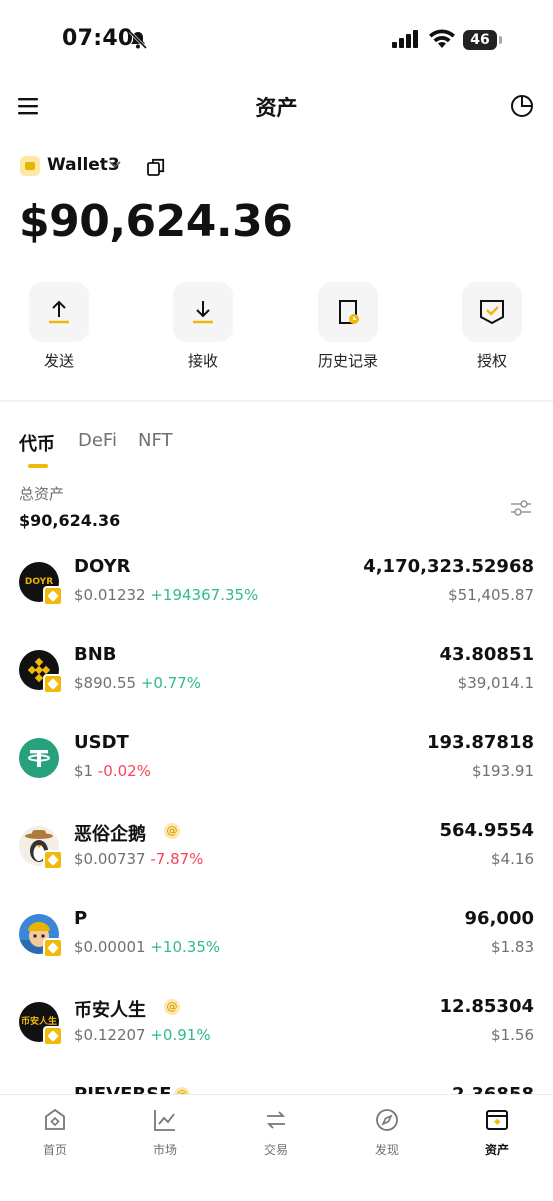 The width and height of the screenshot is (553, 1201). Describe the element at coordinates (98, 38) in the screenshot. I see `status-time: 07:40` at that location.